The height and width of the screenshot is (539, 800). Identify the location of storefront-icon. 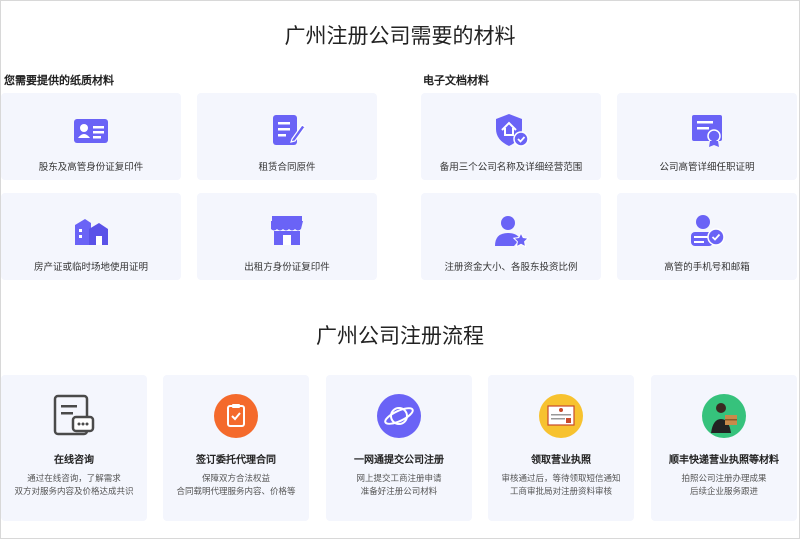
(287, 230).